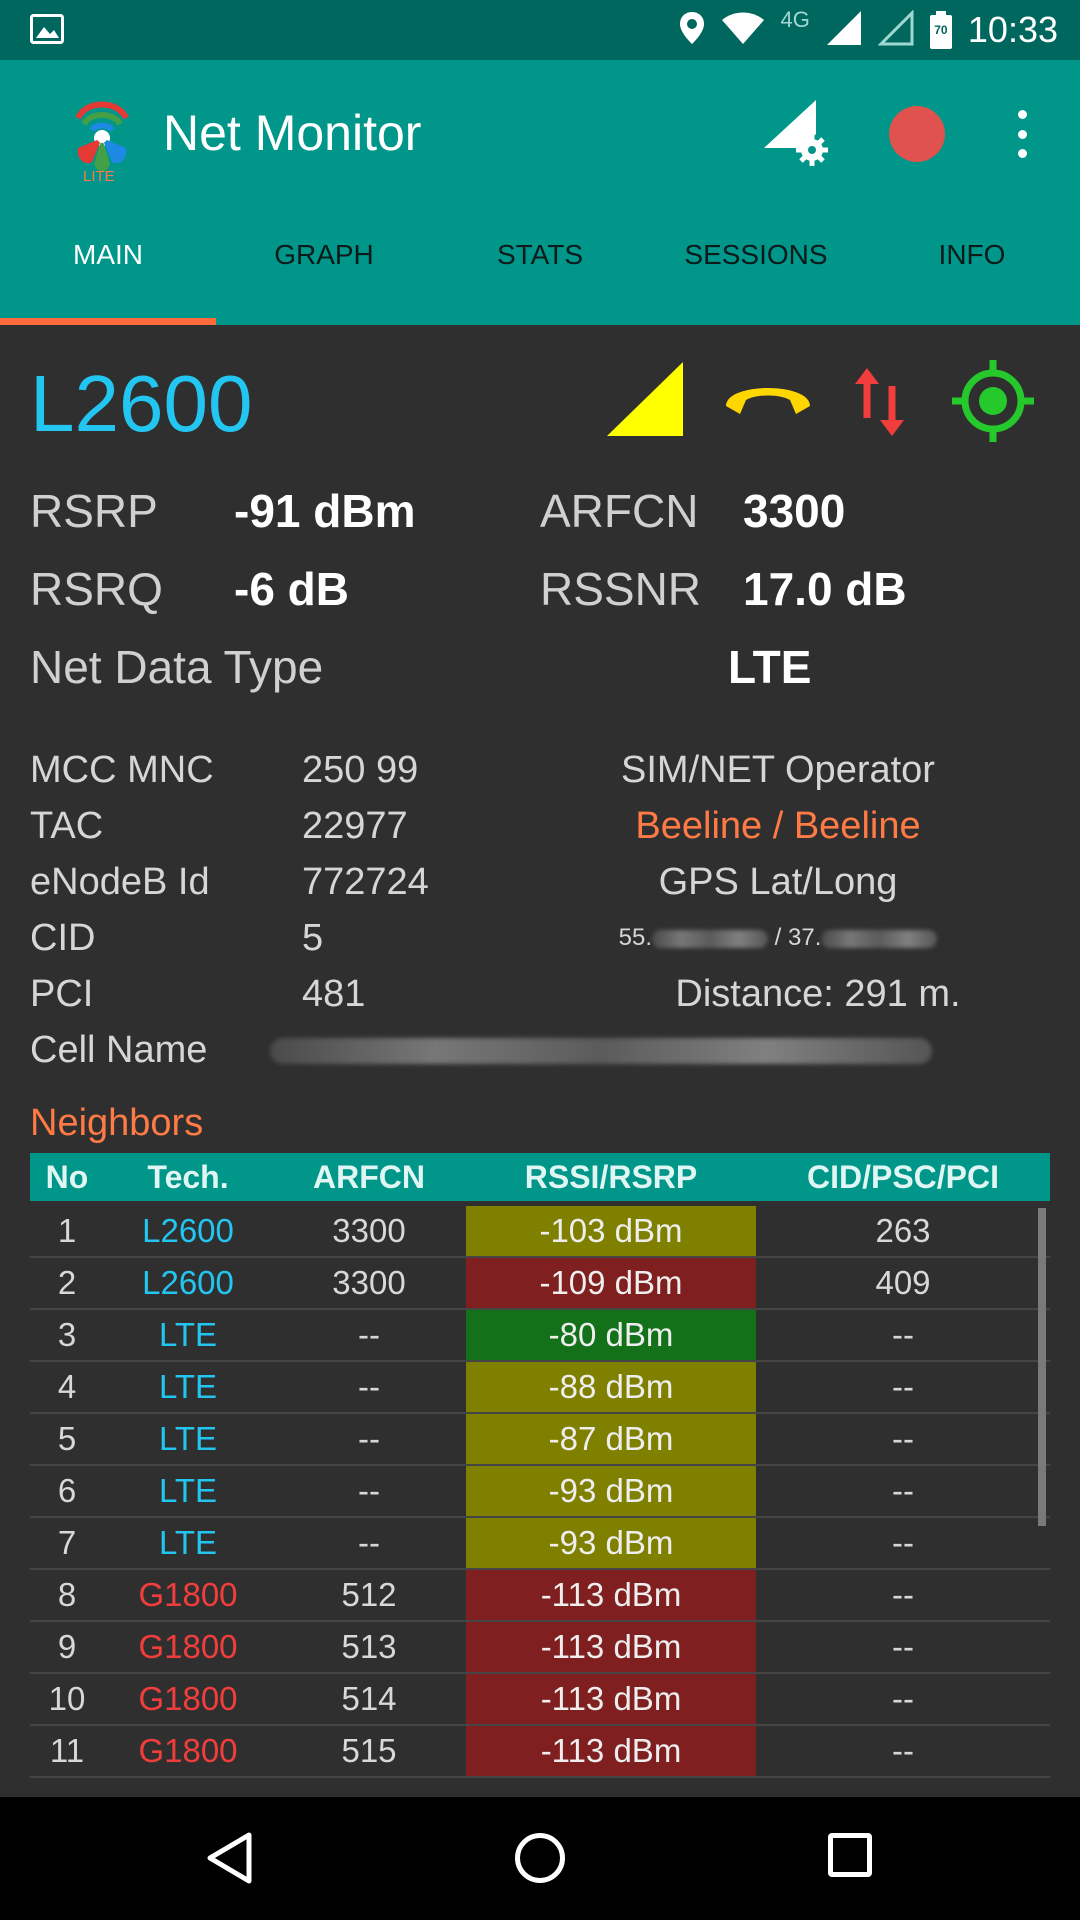  I want to click on cell-rssi: -109 dBm, so click(611, 1283).